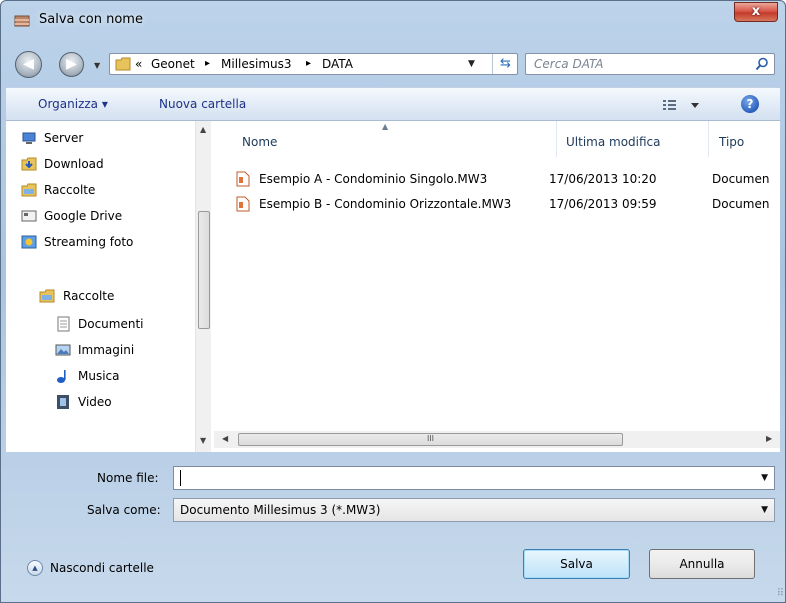 The width and height of the screenshot is (786, 603). I want to click on close-button: x, so click(756, 12).